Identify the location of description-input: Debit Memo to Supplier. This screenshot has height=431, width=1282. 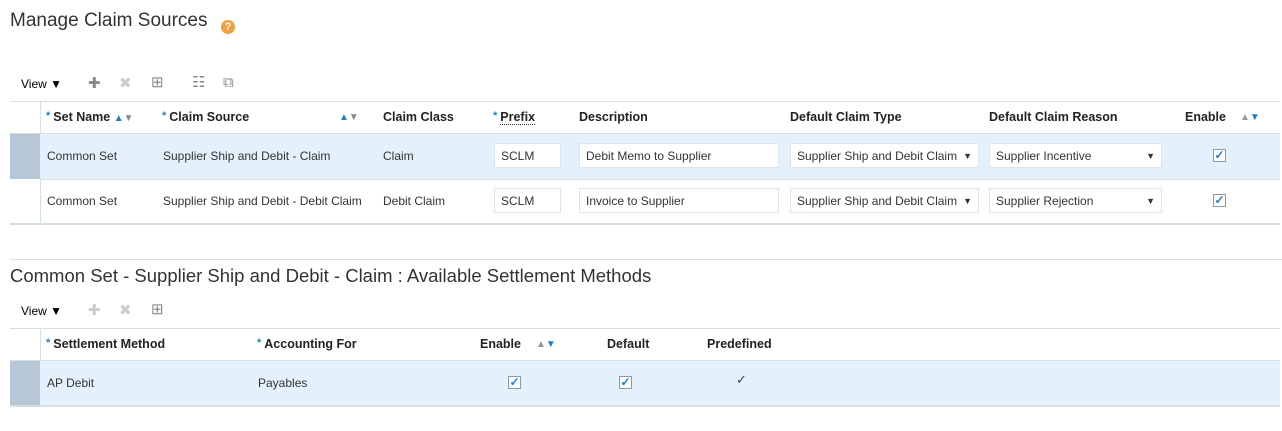
(679, 155).